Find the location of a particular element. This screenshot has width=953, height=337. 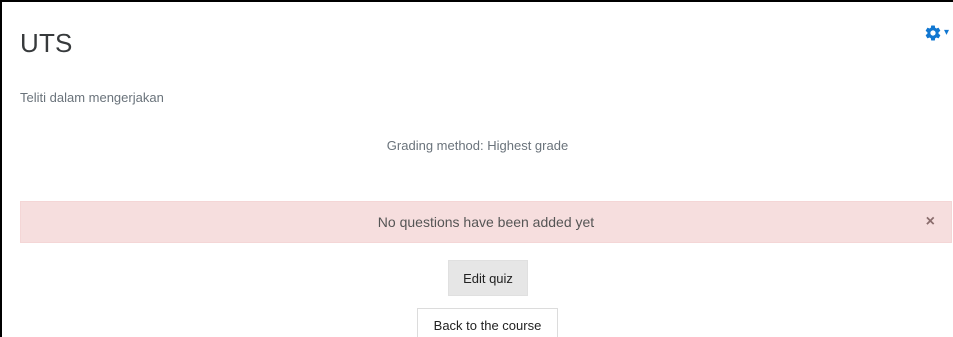

settings-menu-button: ▾ is located at coordinates (936, 33).